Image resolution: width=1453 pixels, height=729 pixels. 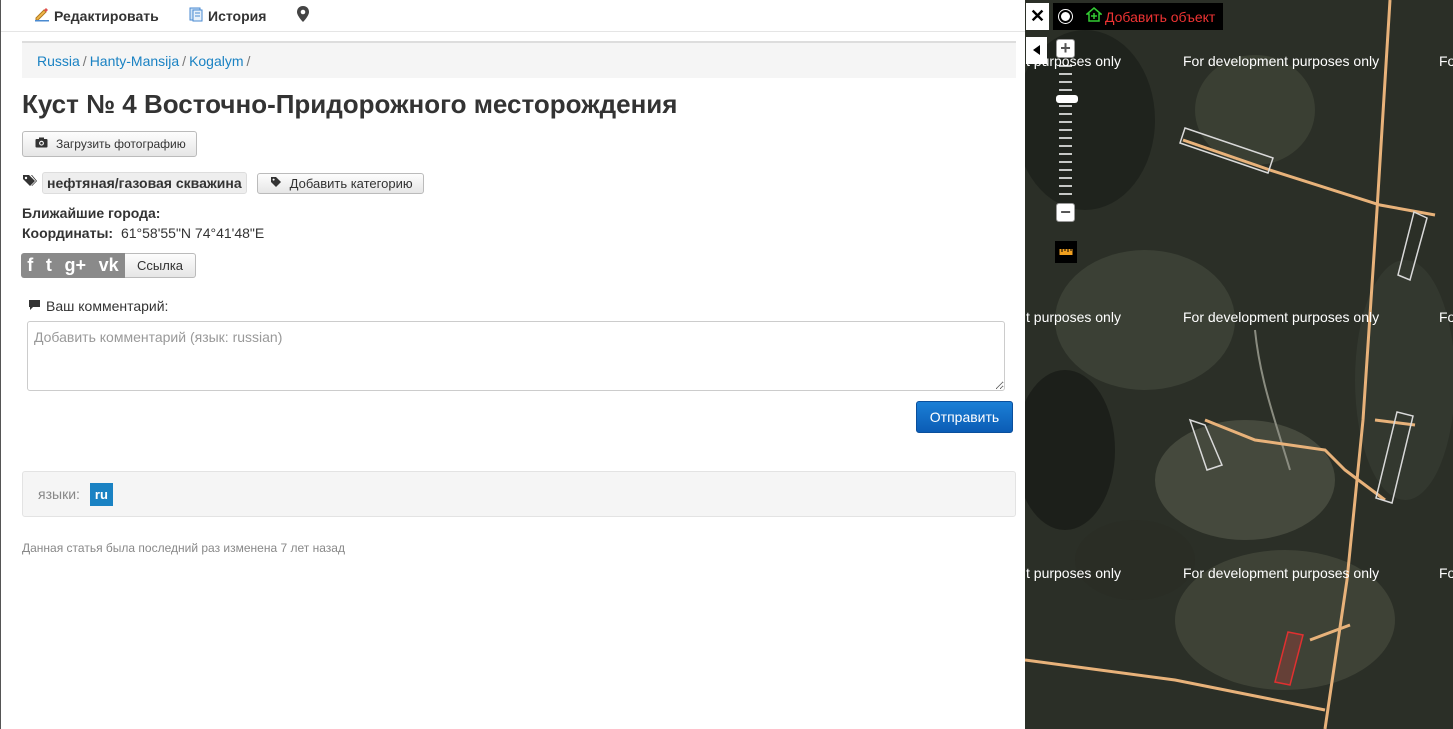 I want to click on add-place-icon, so click(x=1094, y=16).